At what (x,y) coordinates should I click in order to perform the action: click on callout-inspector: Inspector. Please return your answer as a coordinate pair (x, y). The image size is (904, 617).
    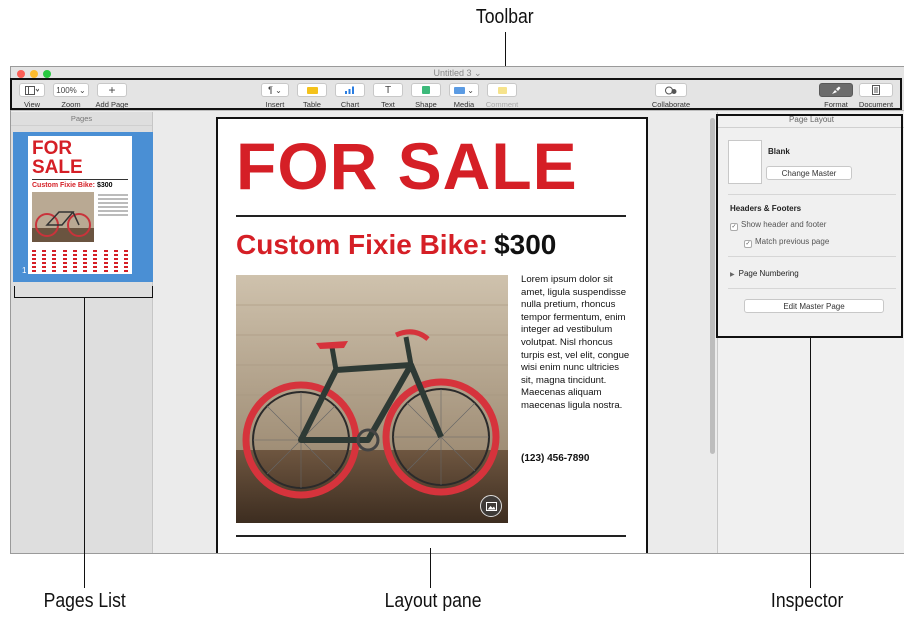
    Looking at the image, I should click on (807, 601).